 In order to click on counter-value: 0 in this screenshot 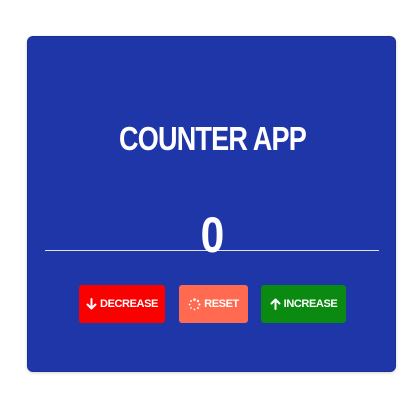, I will do `click(212, 235)`.